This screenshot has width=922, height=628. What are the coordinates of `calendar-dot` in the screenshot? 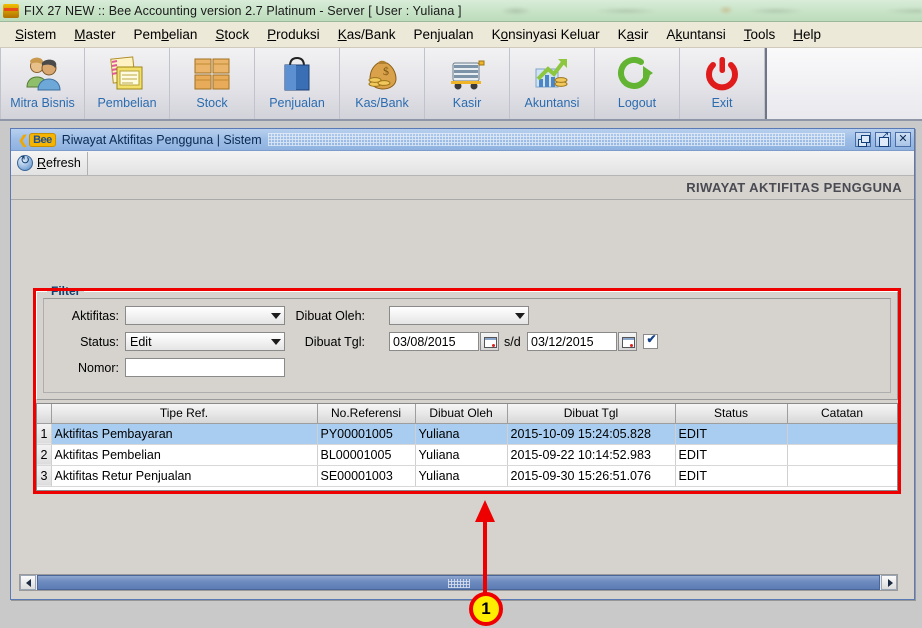 It's located at (493, 345).